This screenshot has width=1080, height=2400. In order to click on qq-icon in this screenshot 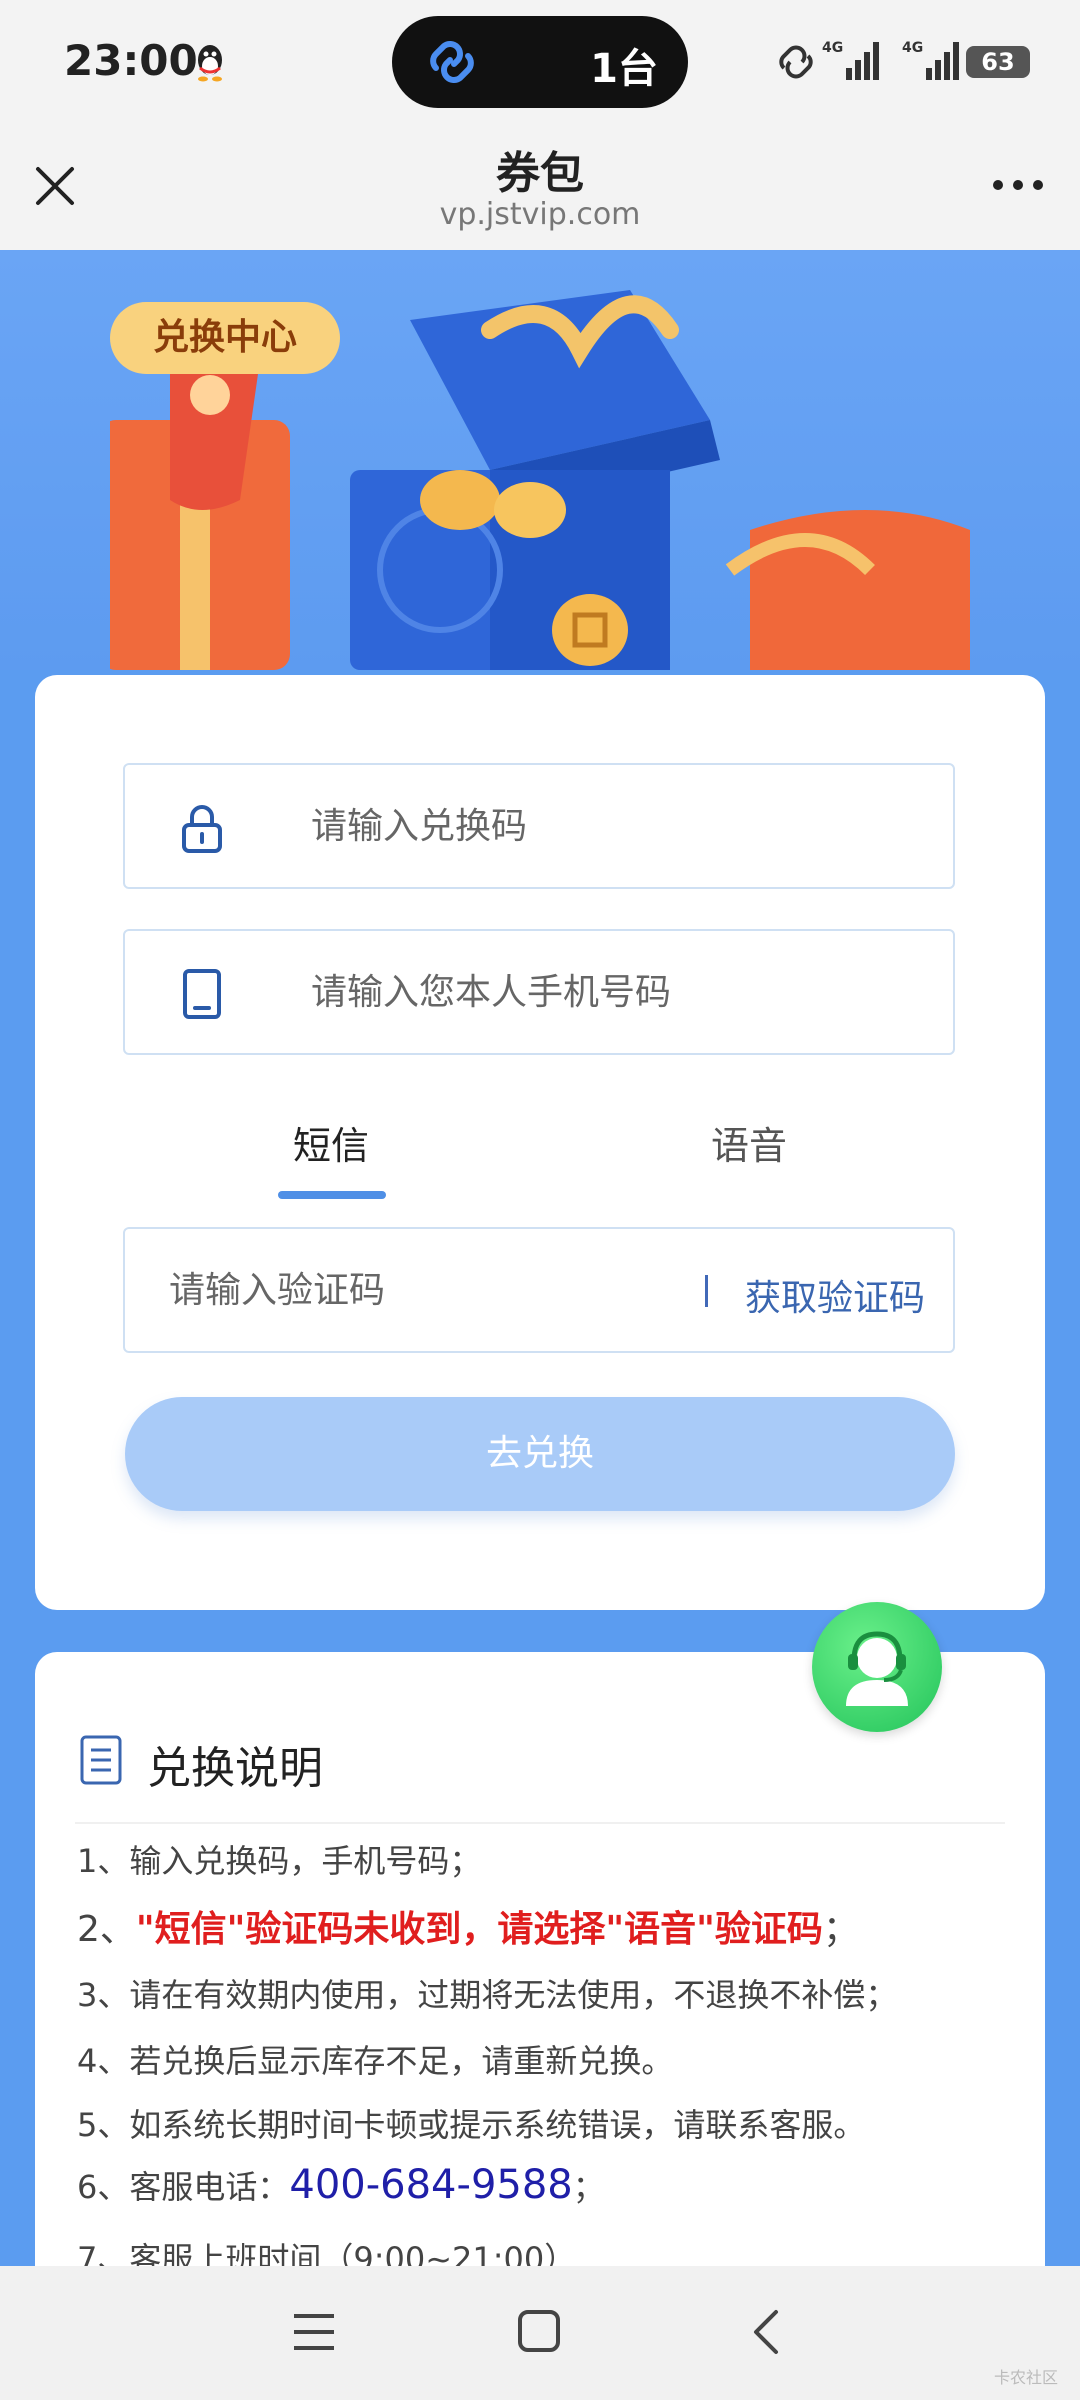, I will do `click(210, 63)`.